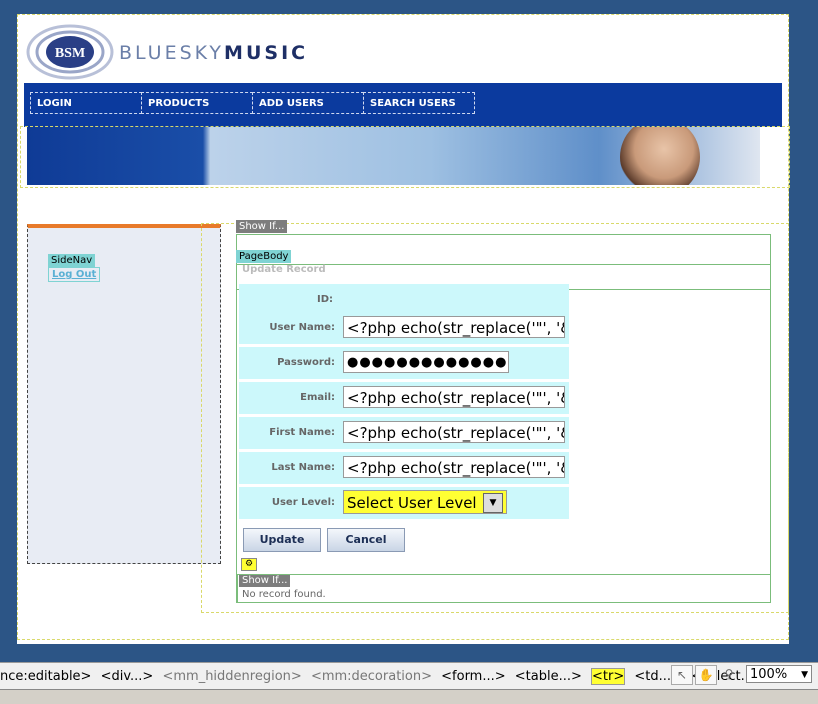 The height and width of the screenshot is (704, 818). I want to click on crumb-table: <table...>, so click(548, 676).